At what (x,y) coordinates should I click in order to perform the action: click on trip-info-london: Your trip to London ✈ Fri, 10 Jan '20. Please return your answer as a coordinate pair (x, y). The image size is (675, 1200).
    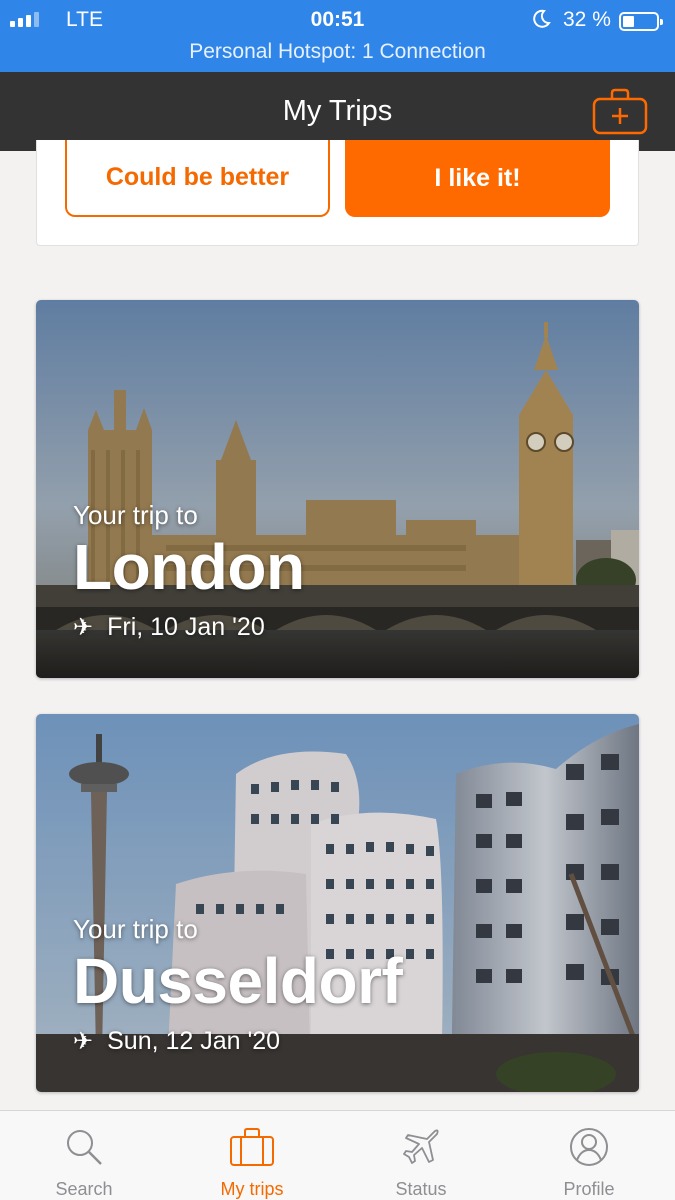
    Looking at the image, I should click on (189, 571).